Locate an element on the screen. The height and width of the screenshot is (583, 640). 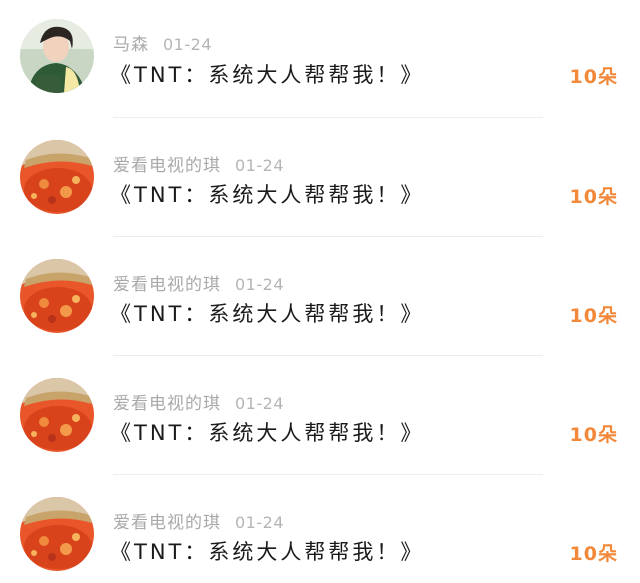
person-photo-icon is located at coordinates (57, 56).